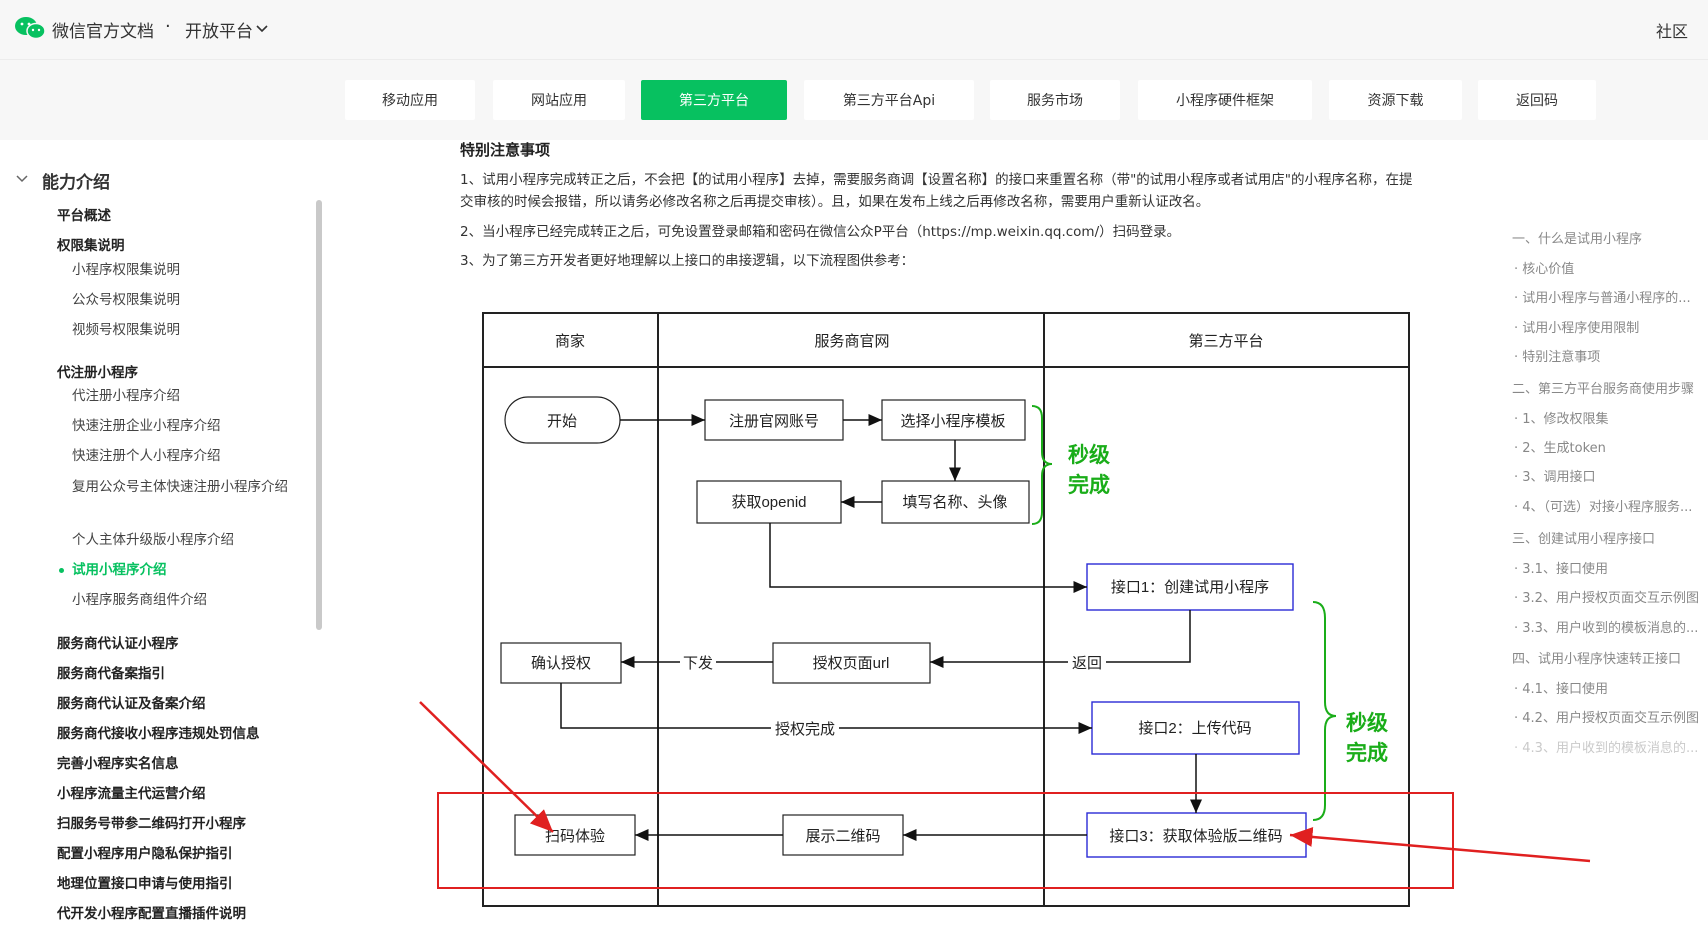 This screenshot has height=926, width=1708. I want to click on node-start: 开始, so click(562, 421).